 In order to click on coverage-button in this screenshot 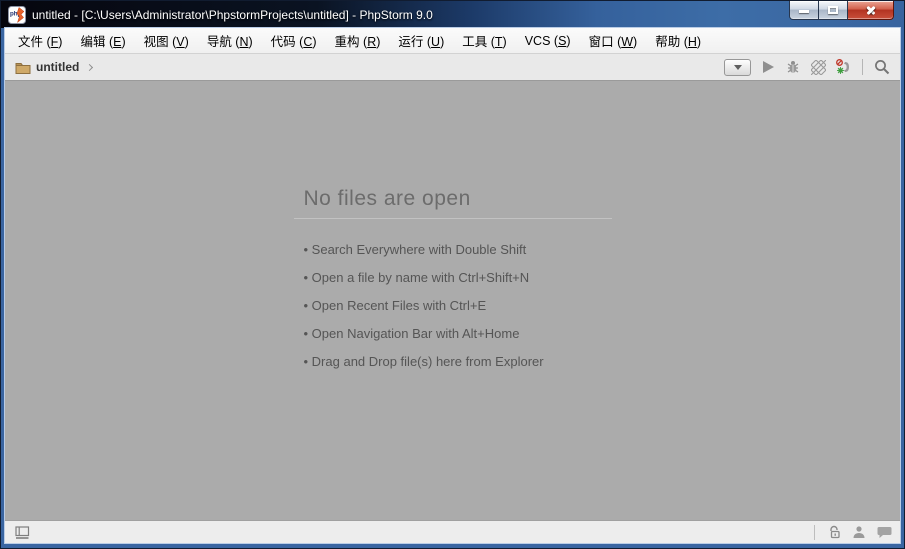, I will do `click(818, 67)`.